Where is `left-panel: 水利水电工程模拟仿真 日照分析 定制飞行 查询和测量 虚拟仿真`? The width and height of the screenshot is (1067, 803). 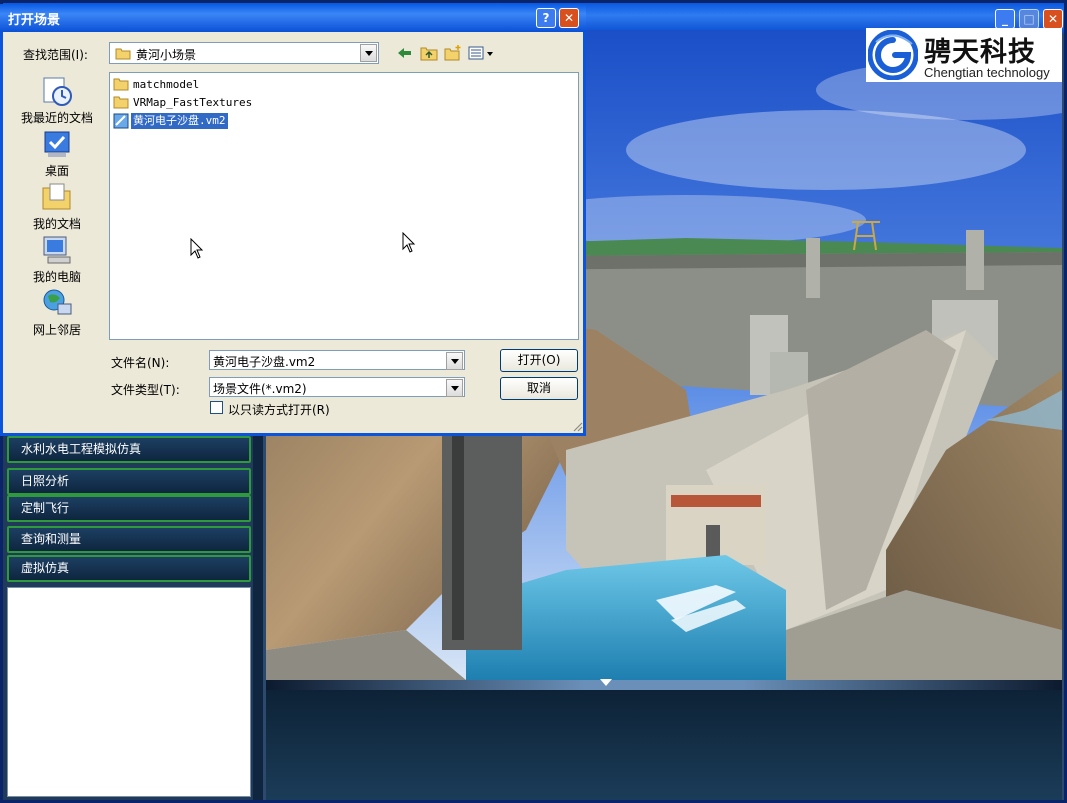
left-panel: 水利水电工程模拟仿真 日照分析 定制飞行 查询和测量 虚拟仿真 is located at coordinates (133, 616).